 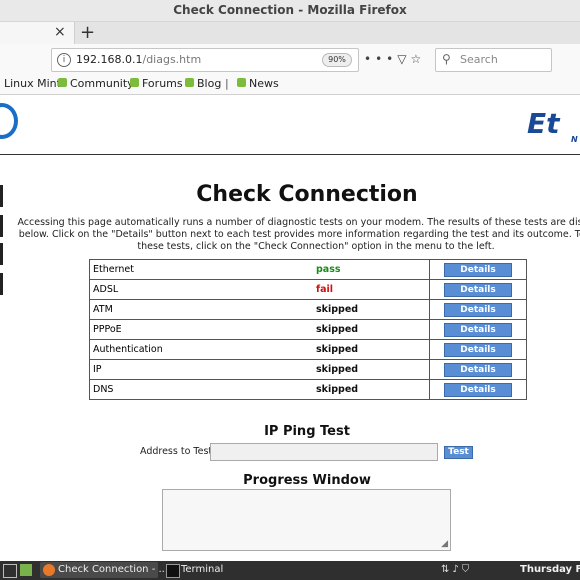 I want to click on progress-window: ◢, so click(x=306, y=520).